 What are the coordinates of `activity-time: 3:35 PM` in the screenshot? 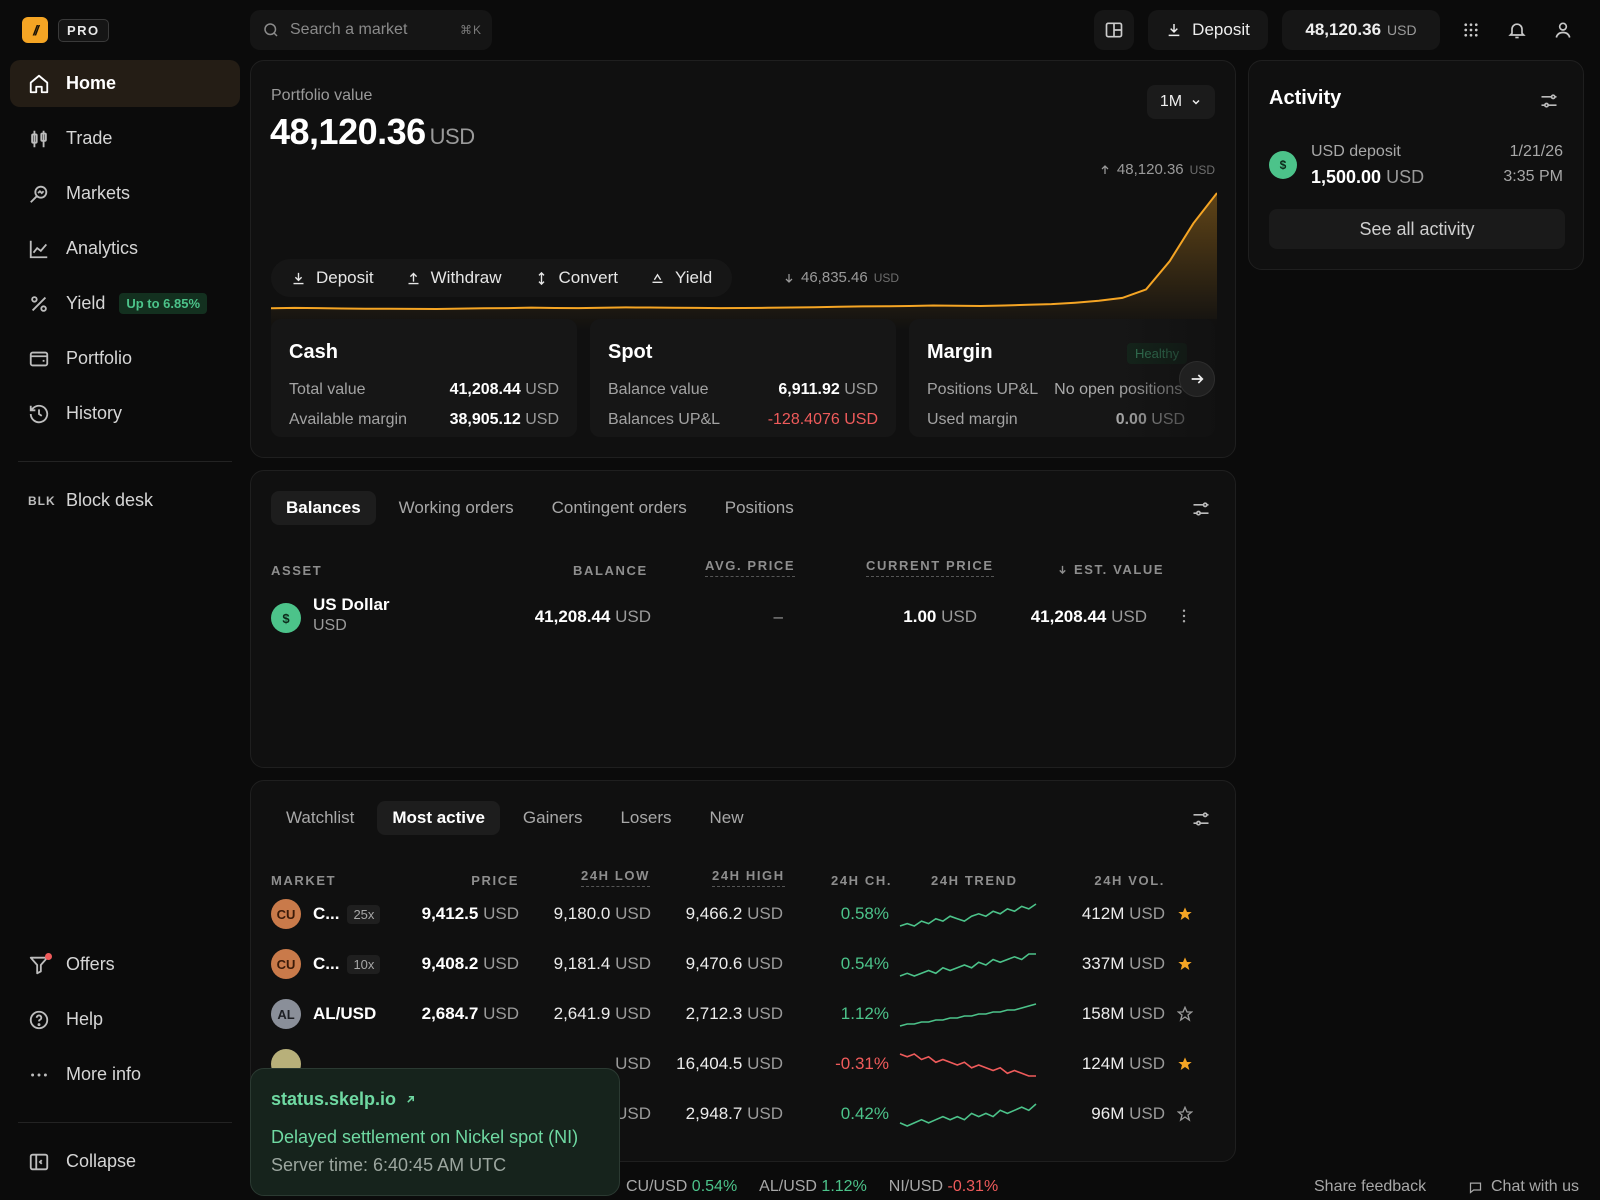 It's located at (1533, 176).